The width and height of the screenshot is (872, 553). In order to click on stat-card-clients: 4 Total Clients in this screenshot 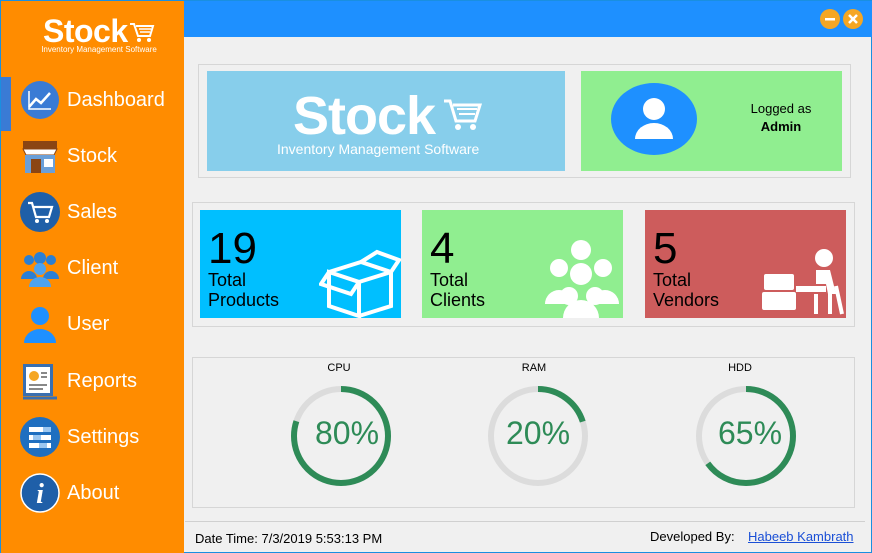, I will do `click(522, 264)`.